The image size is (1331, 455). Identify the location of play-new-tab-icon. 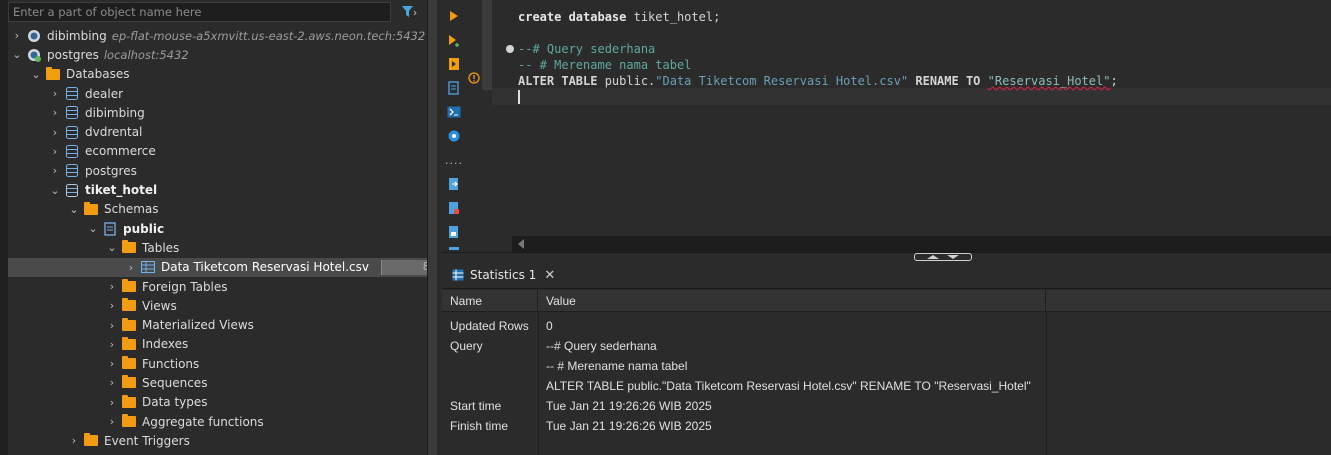
(454, 41).